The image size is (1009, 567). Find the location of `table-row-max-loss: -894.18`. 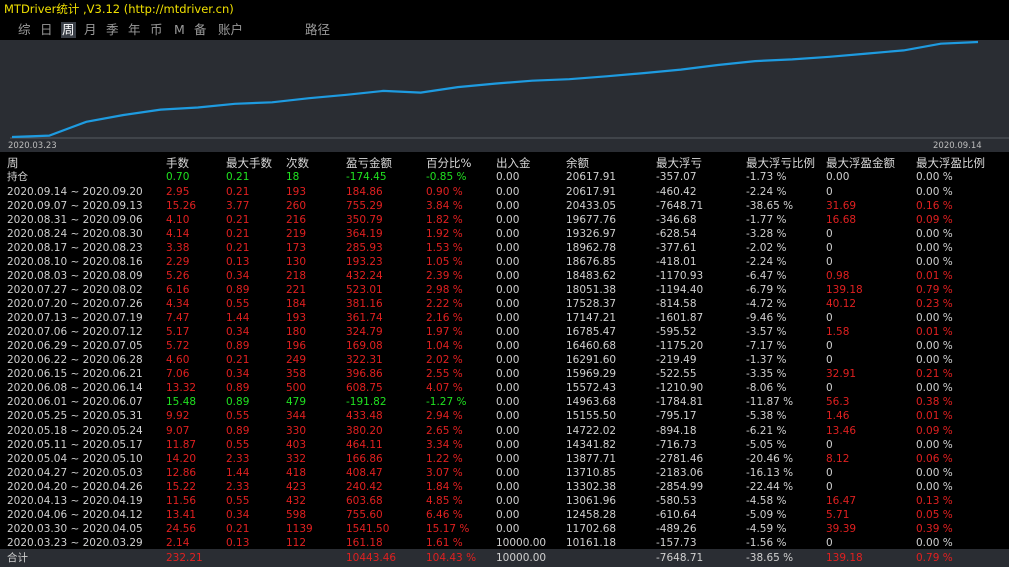

table-row-max-loss: -894.18 is located at coordinates (676, 430).